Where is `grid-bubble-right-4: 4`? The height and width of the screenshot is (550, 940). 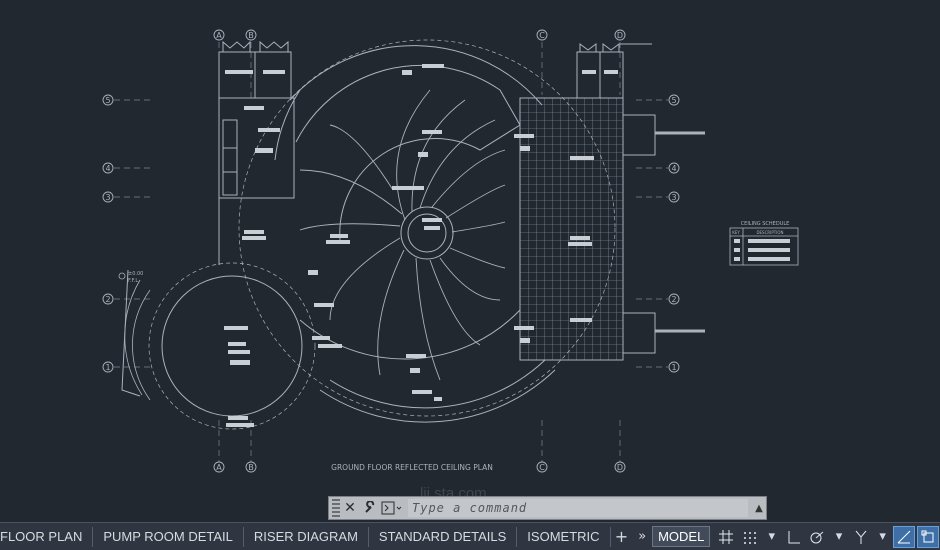
grid-bubble-right-4: 4 is located at coordinates (674, 168).